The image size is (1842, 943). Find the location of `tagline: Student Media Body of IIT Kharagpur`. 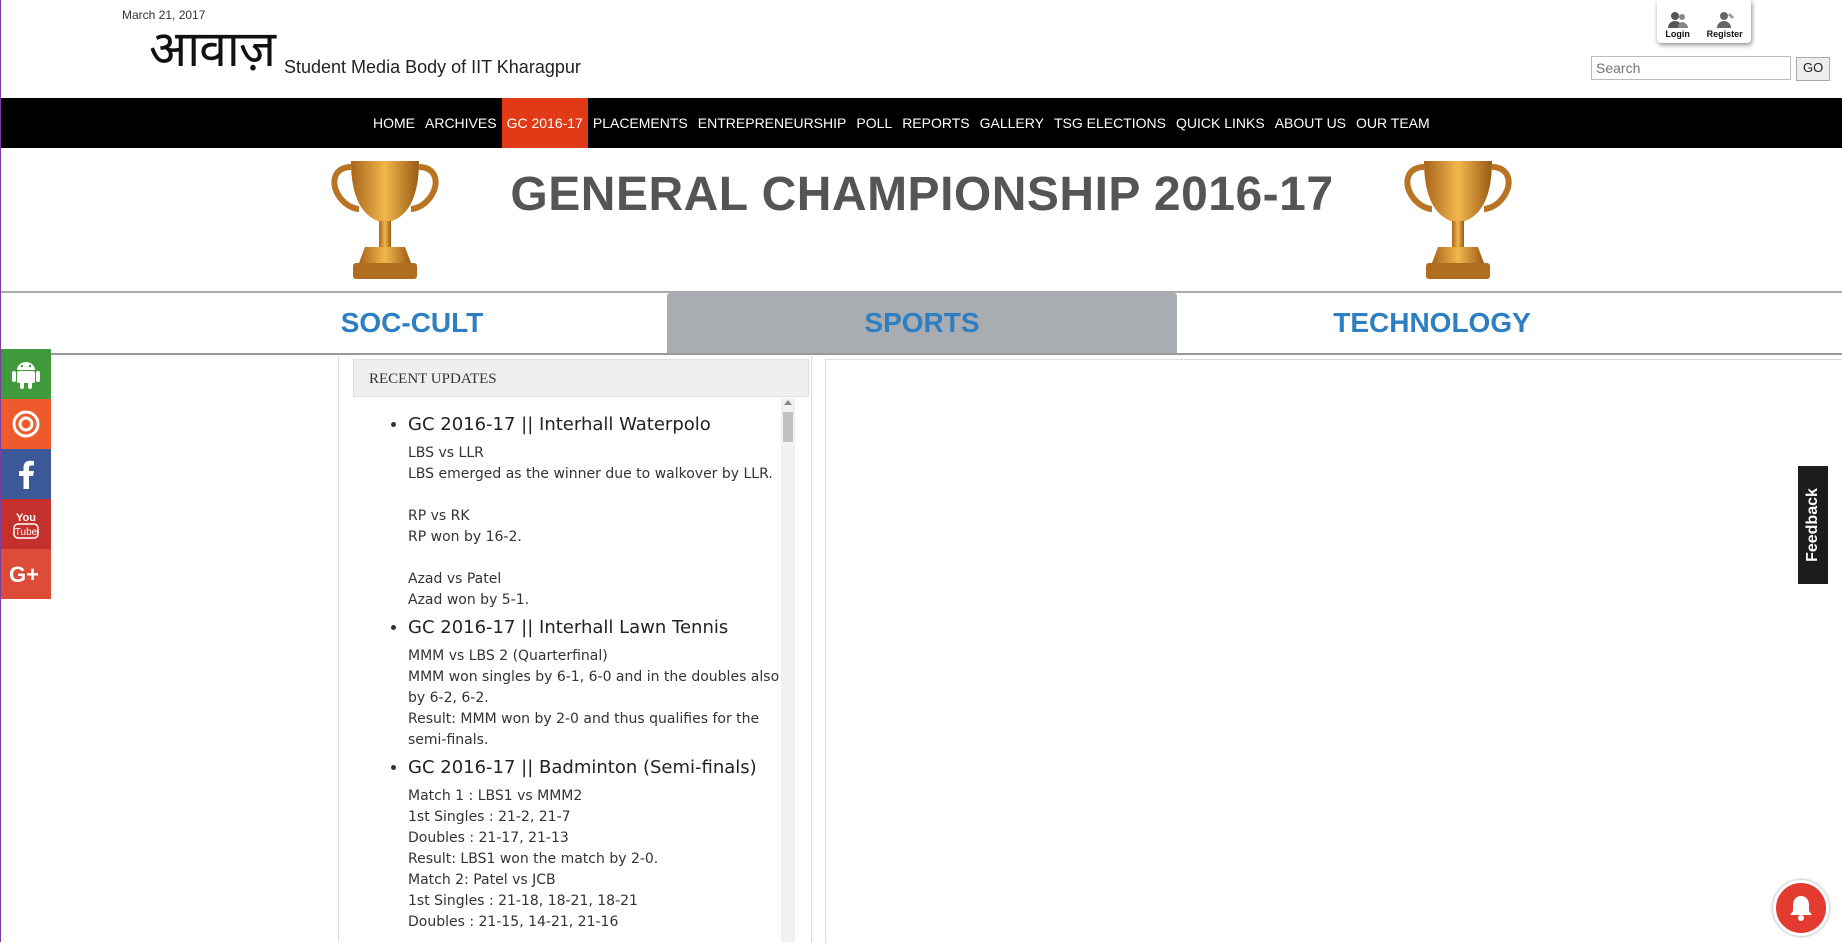

tagline: Student Media Body of IIT Kharagpur is located at coordinates (432, 67).